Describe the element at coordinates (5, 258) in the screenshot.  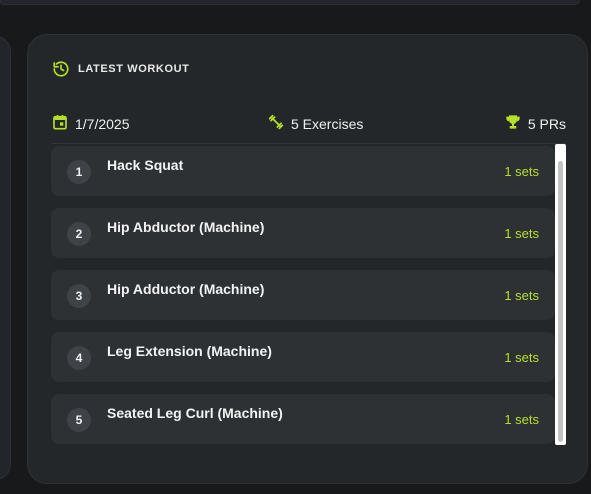
I see `adjacent-card` at that location.